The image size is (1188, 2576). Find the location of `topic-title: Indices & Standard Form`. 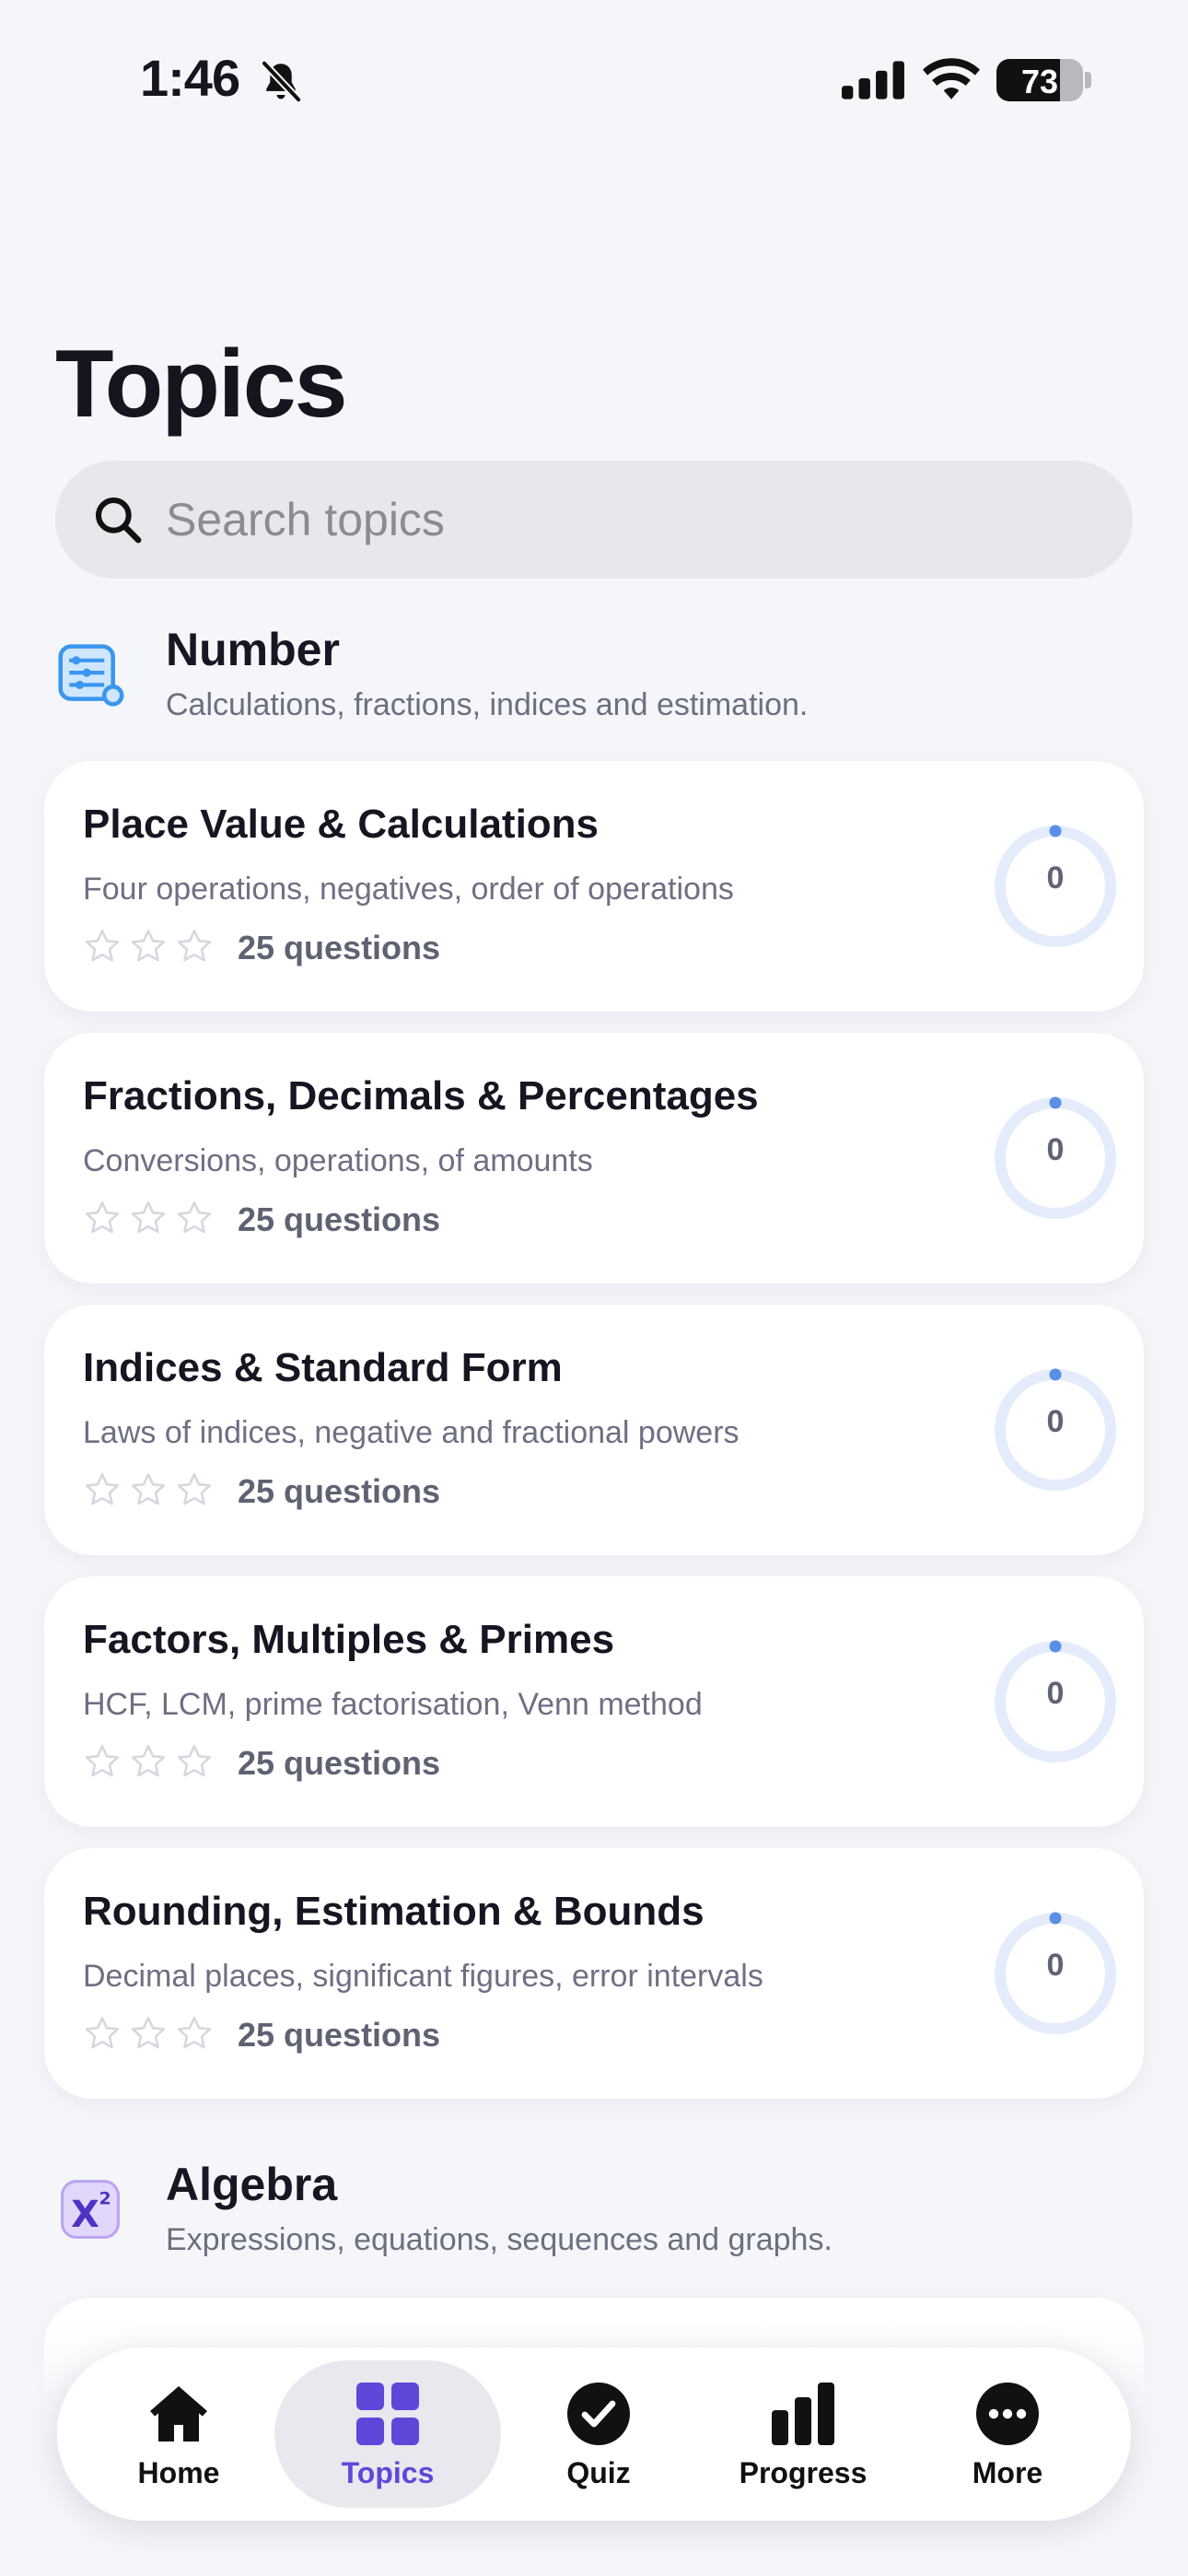

topic-title: Indices & Standard Form is located at coordinates (323, 1367).